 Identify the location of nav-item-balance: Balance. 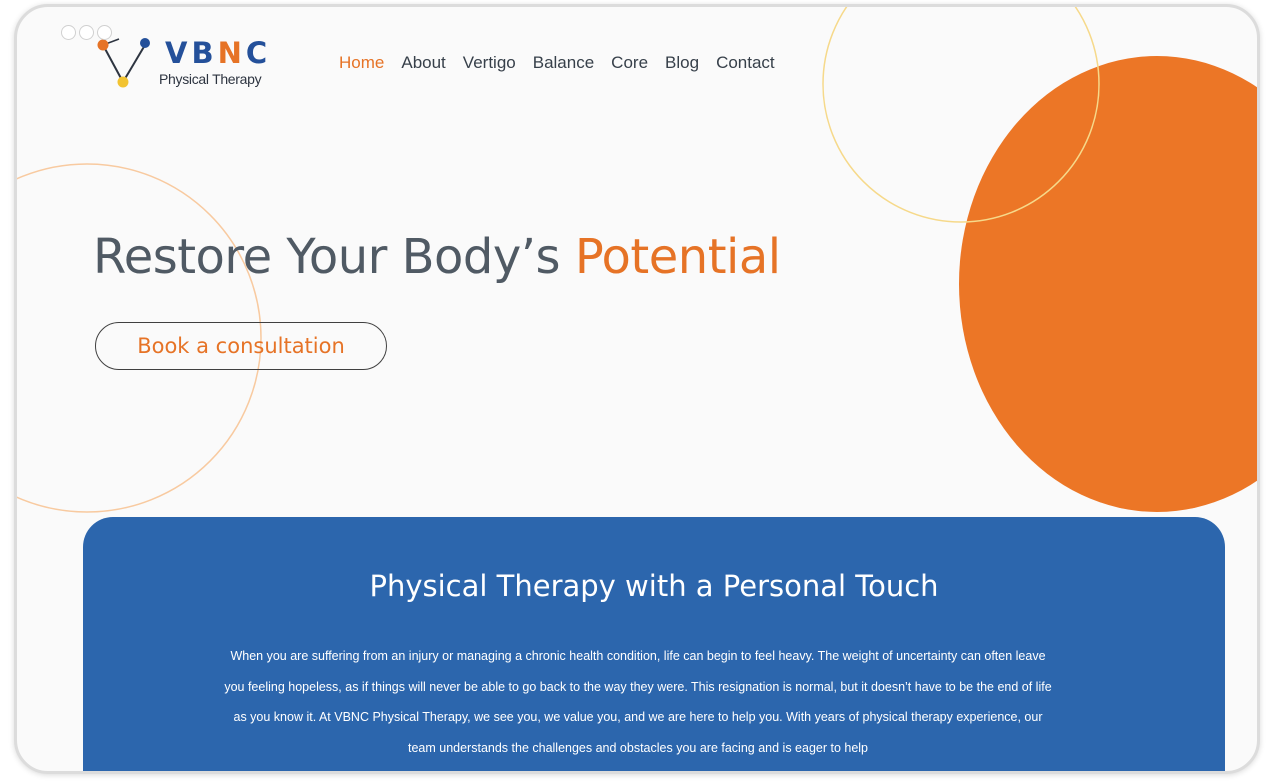
(563, 63).